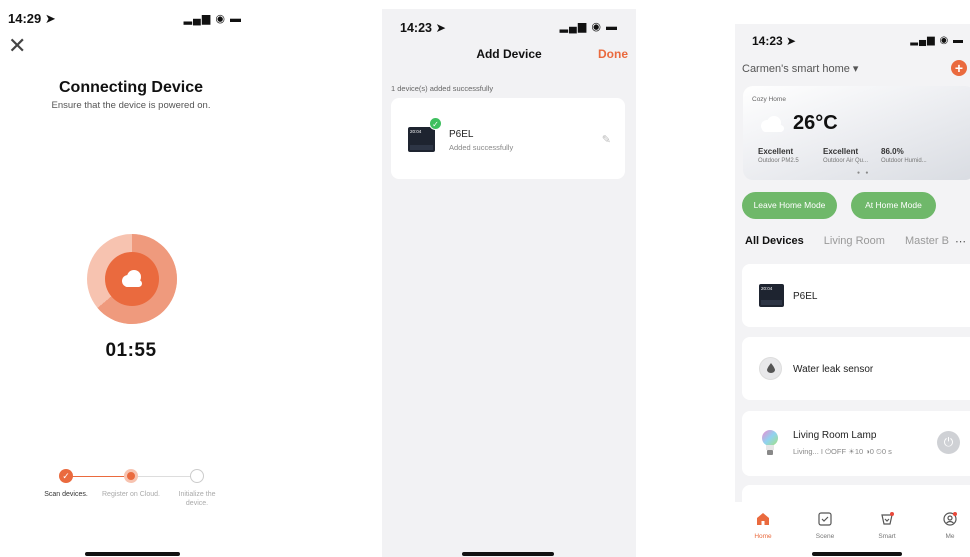  Describe the element at coordinates (606, 139) in the screenshot. I see `edit-icon: ✎` at that location.